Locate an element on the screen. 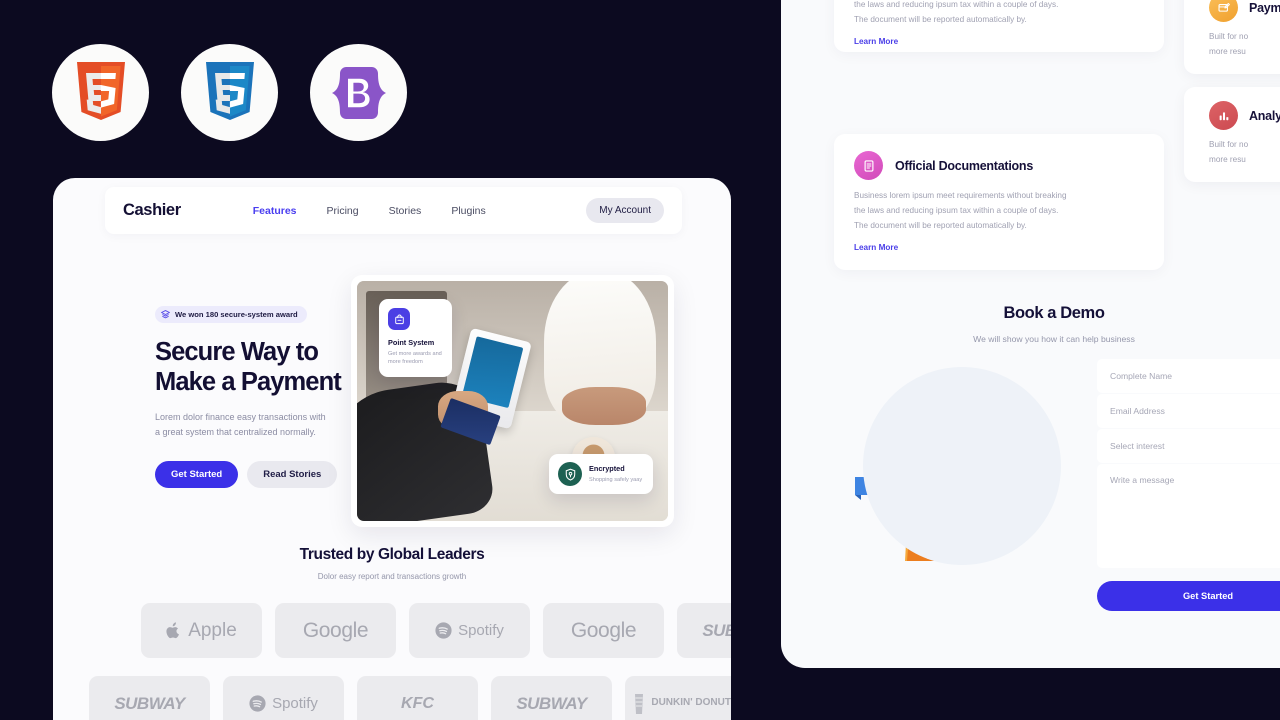  encrypted-title: Encrypted is located at coordinates (607, 468).